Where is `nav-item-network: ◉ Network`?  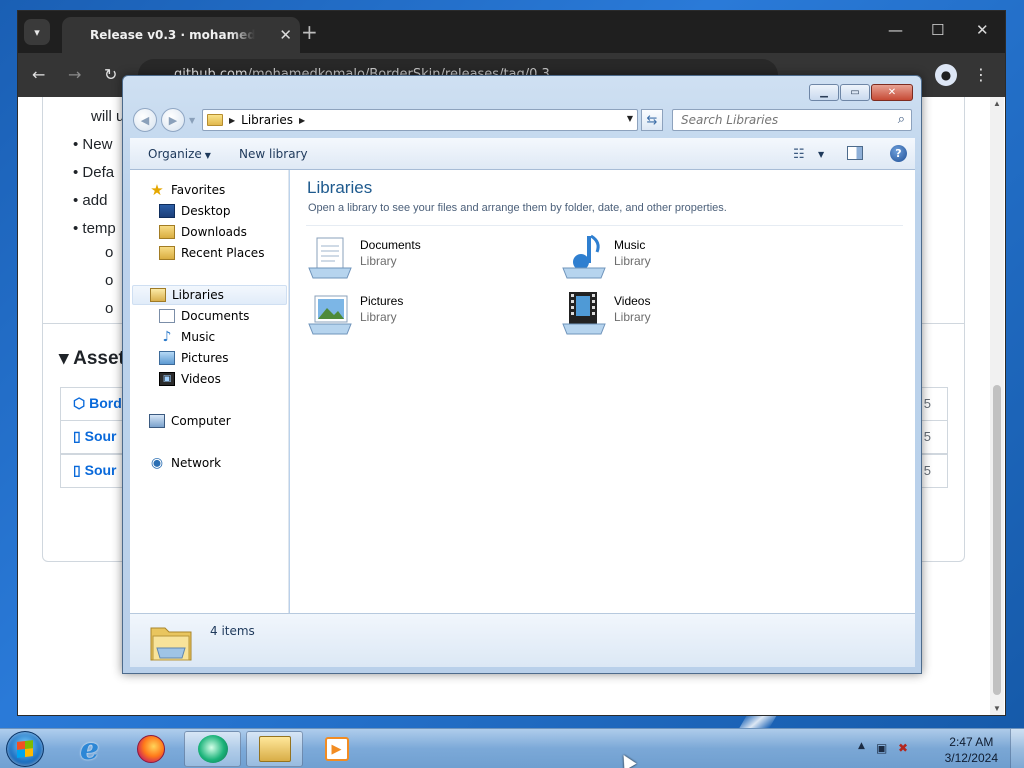
nav-item-network: ◉ Network is located at coordinates (185, 463).